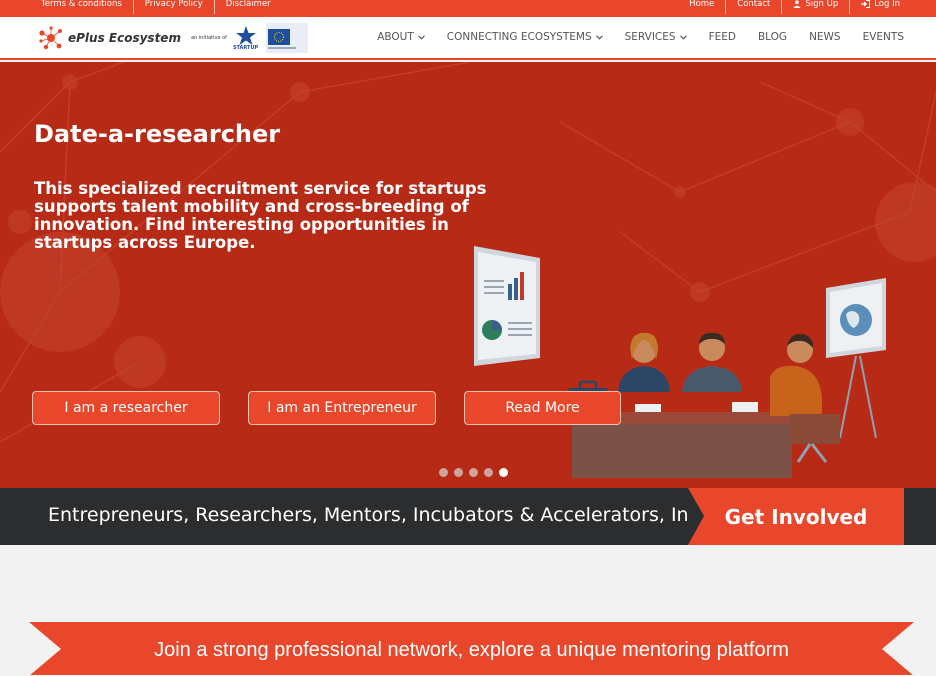 The image size is (936, 676). Describe the element at coordinates (50, 38) in the screenshot. I see `eplus-logo-icon` at that location.